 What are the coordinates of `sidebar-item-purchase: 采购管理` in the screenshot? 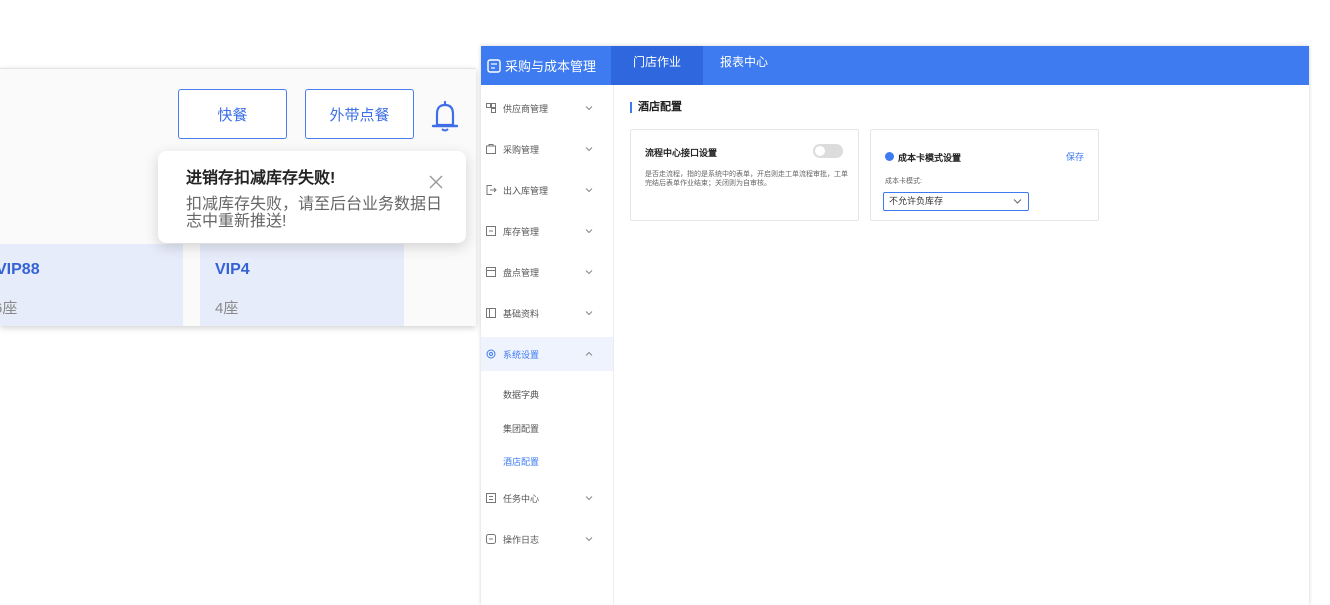 It's located at (547, 149).